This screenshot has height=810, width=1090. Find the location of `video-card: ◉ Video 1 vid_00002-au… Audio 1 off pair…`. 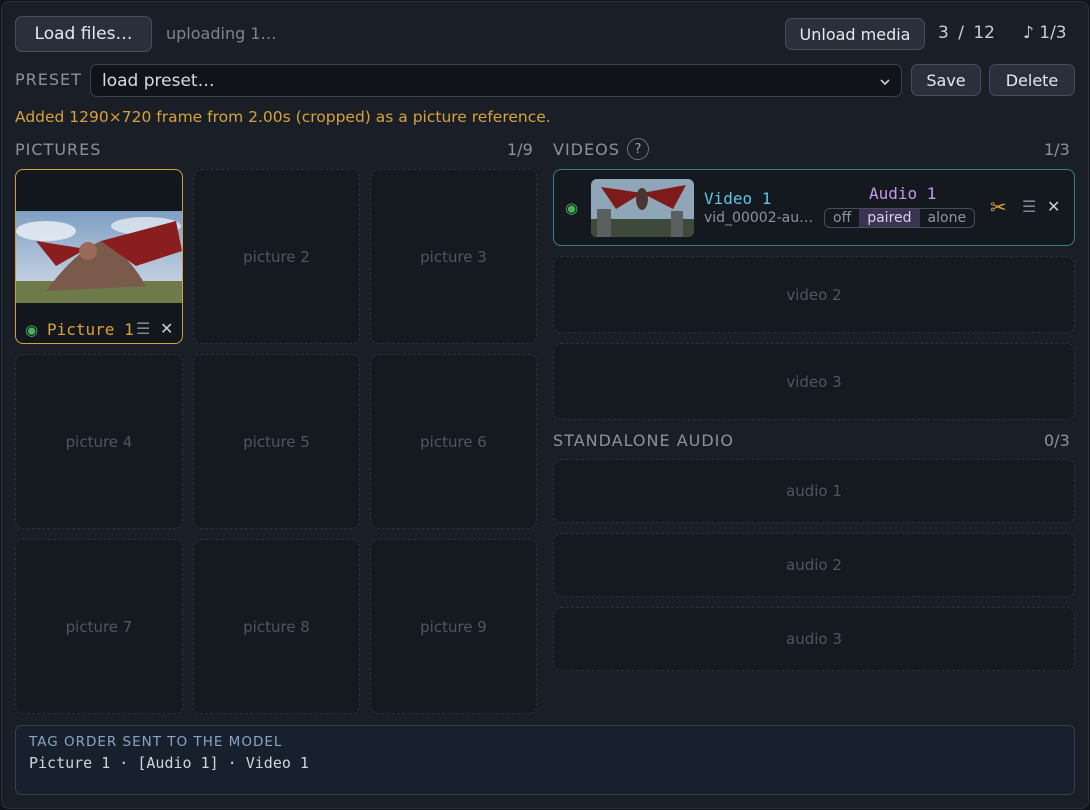

video-card: ◉ Video 1 vid_00002-au… Audio 1 off pair… is located at coordinates (814, 207).